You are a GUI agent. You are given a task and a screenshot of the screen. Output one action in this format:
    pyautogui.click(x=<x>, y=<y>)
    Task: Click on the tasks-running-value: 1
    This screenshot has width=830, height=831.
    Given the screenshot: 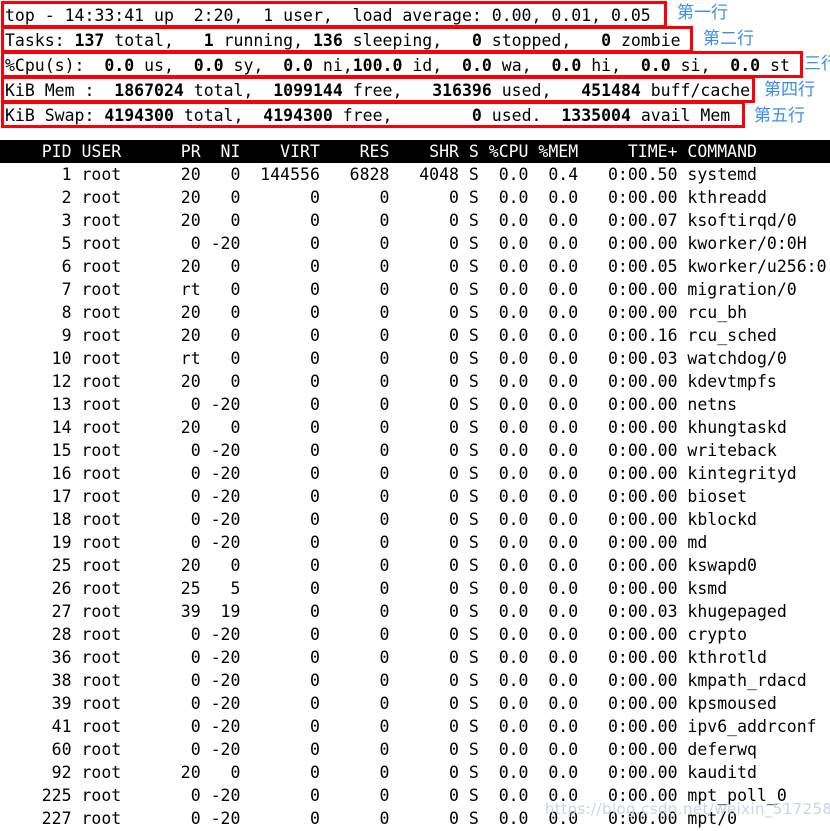 What is the action you would take?
    pyautogui.click(x=208, y=40)
    